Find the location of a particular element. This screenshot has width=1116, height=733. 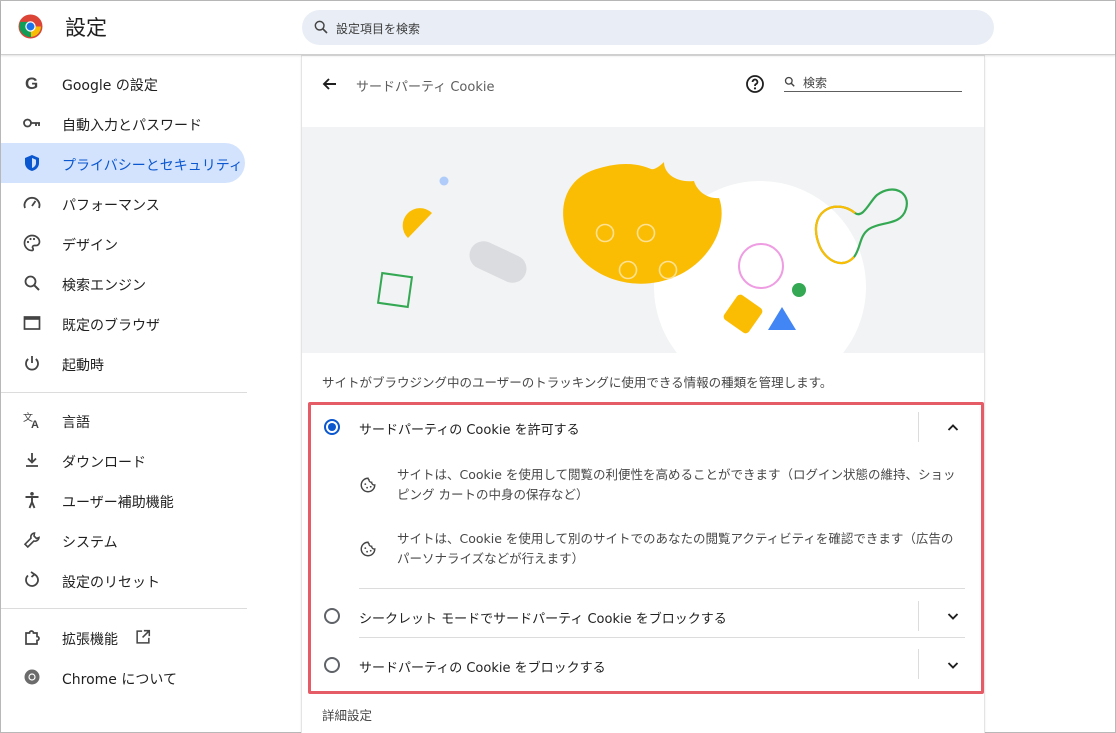

shield-icon is located at coordinates (32, 163).